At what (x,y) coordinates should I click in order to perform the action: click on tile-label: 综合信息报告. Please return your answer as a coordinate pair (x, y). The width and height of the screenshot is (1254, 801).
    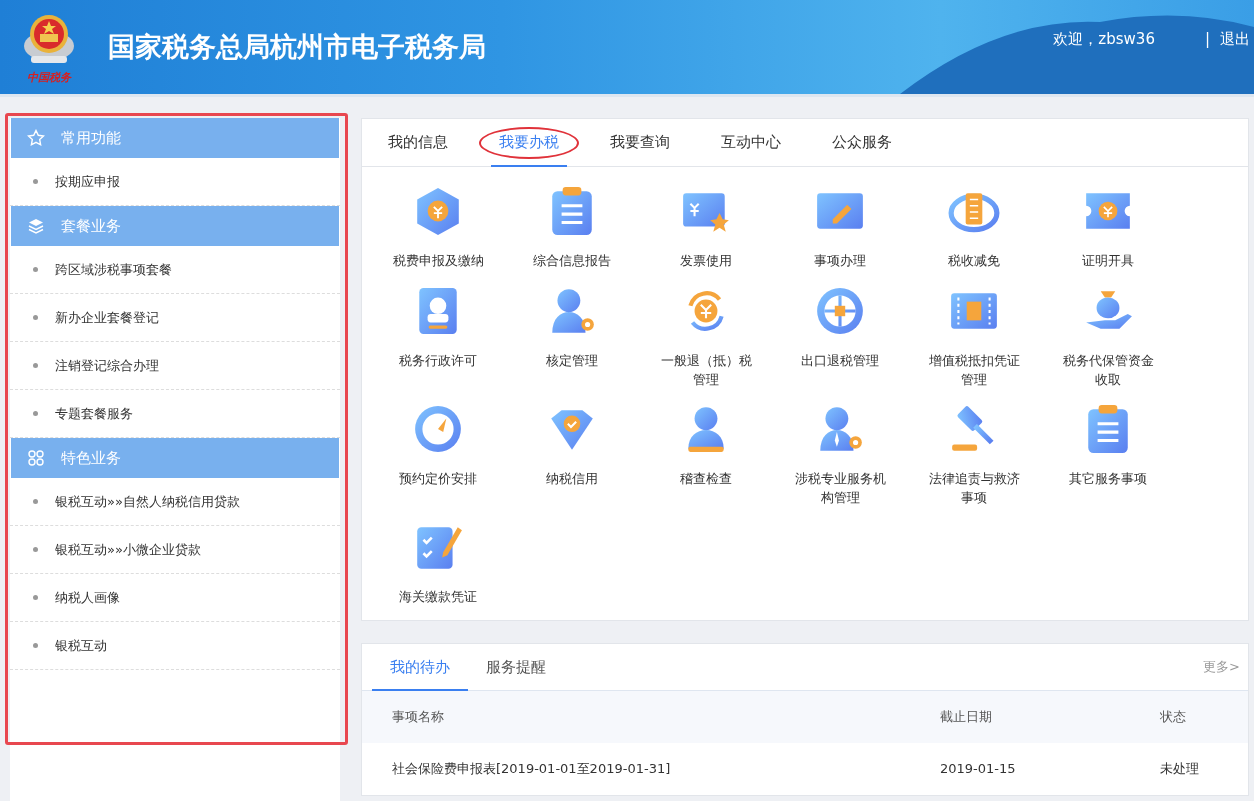
    Looking at the image, I should click on (572, 261).